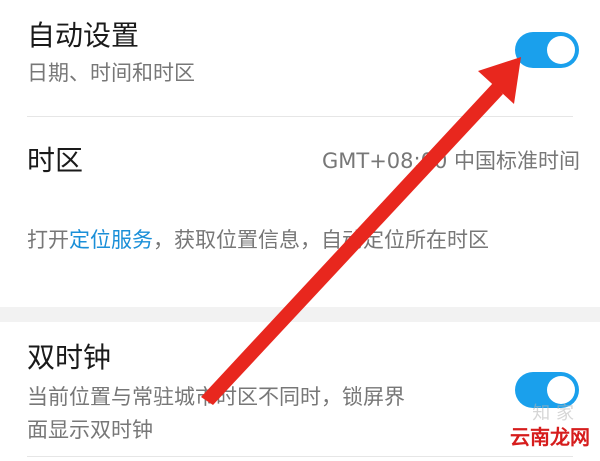  What do you see at coordinates (300, 314) in the screenshot?
I see `section-separator` at bounding box center [300, 314].